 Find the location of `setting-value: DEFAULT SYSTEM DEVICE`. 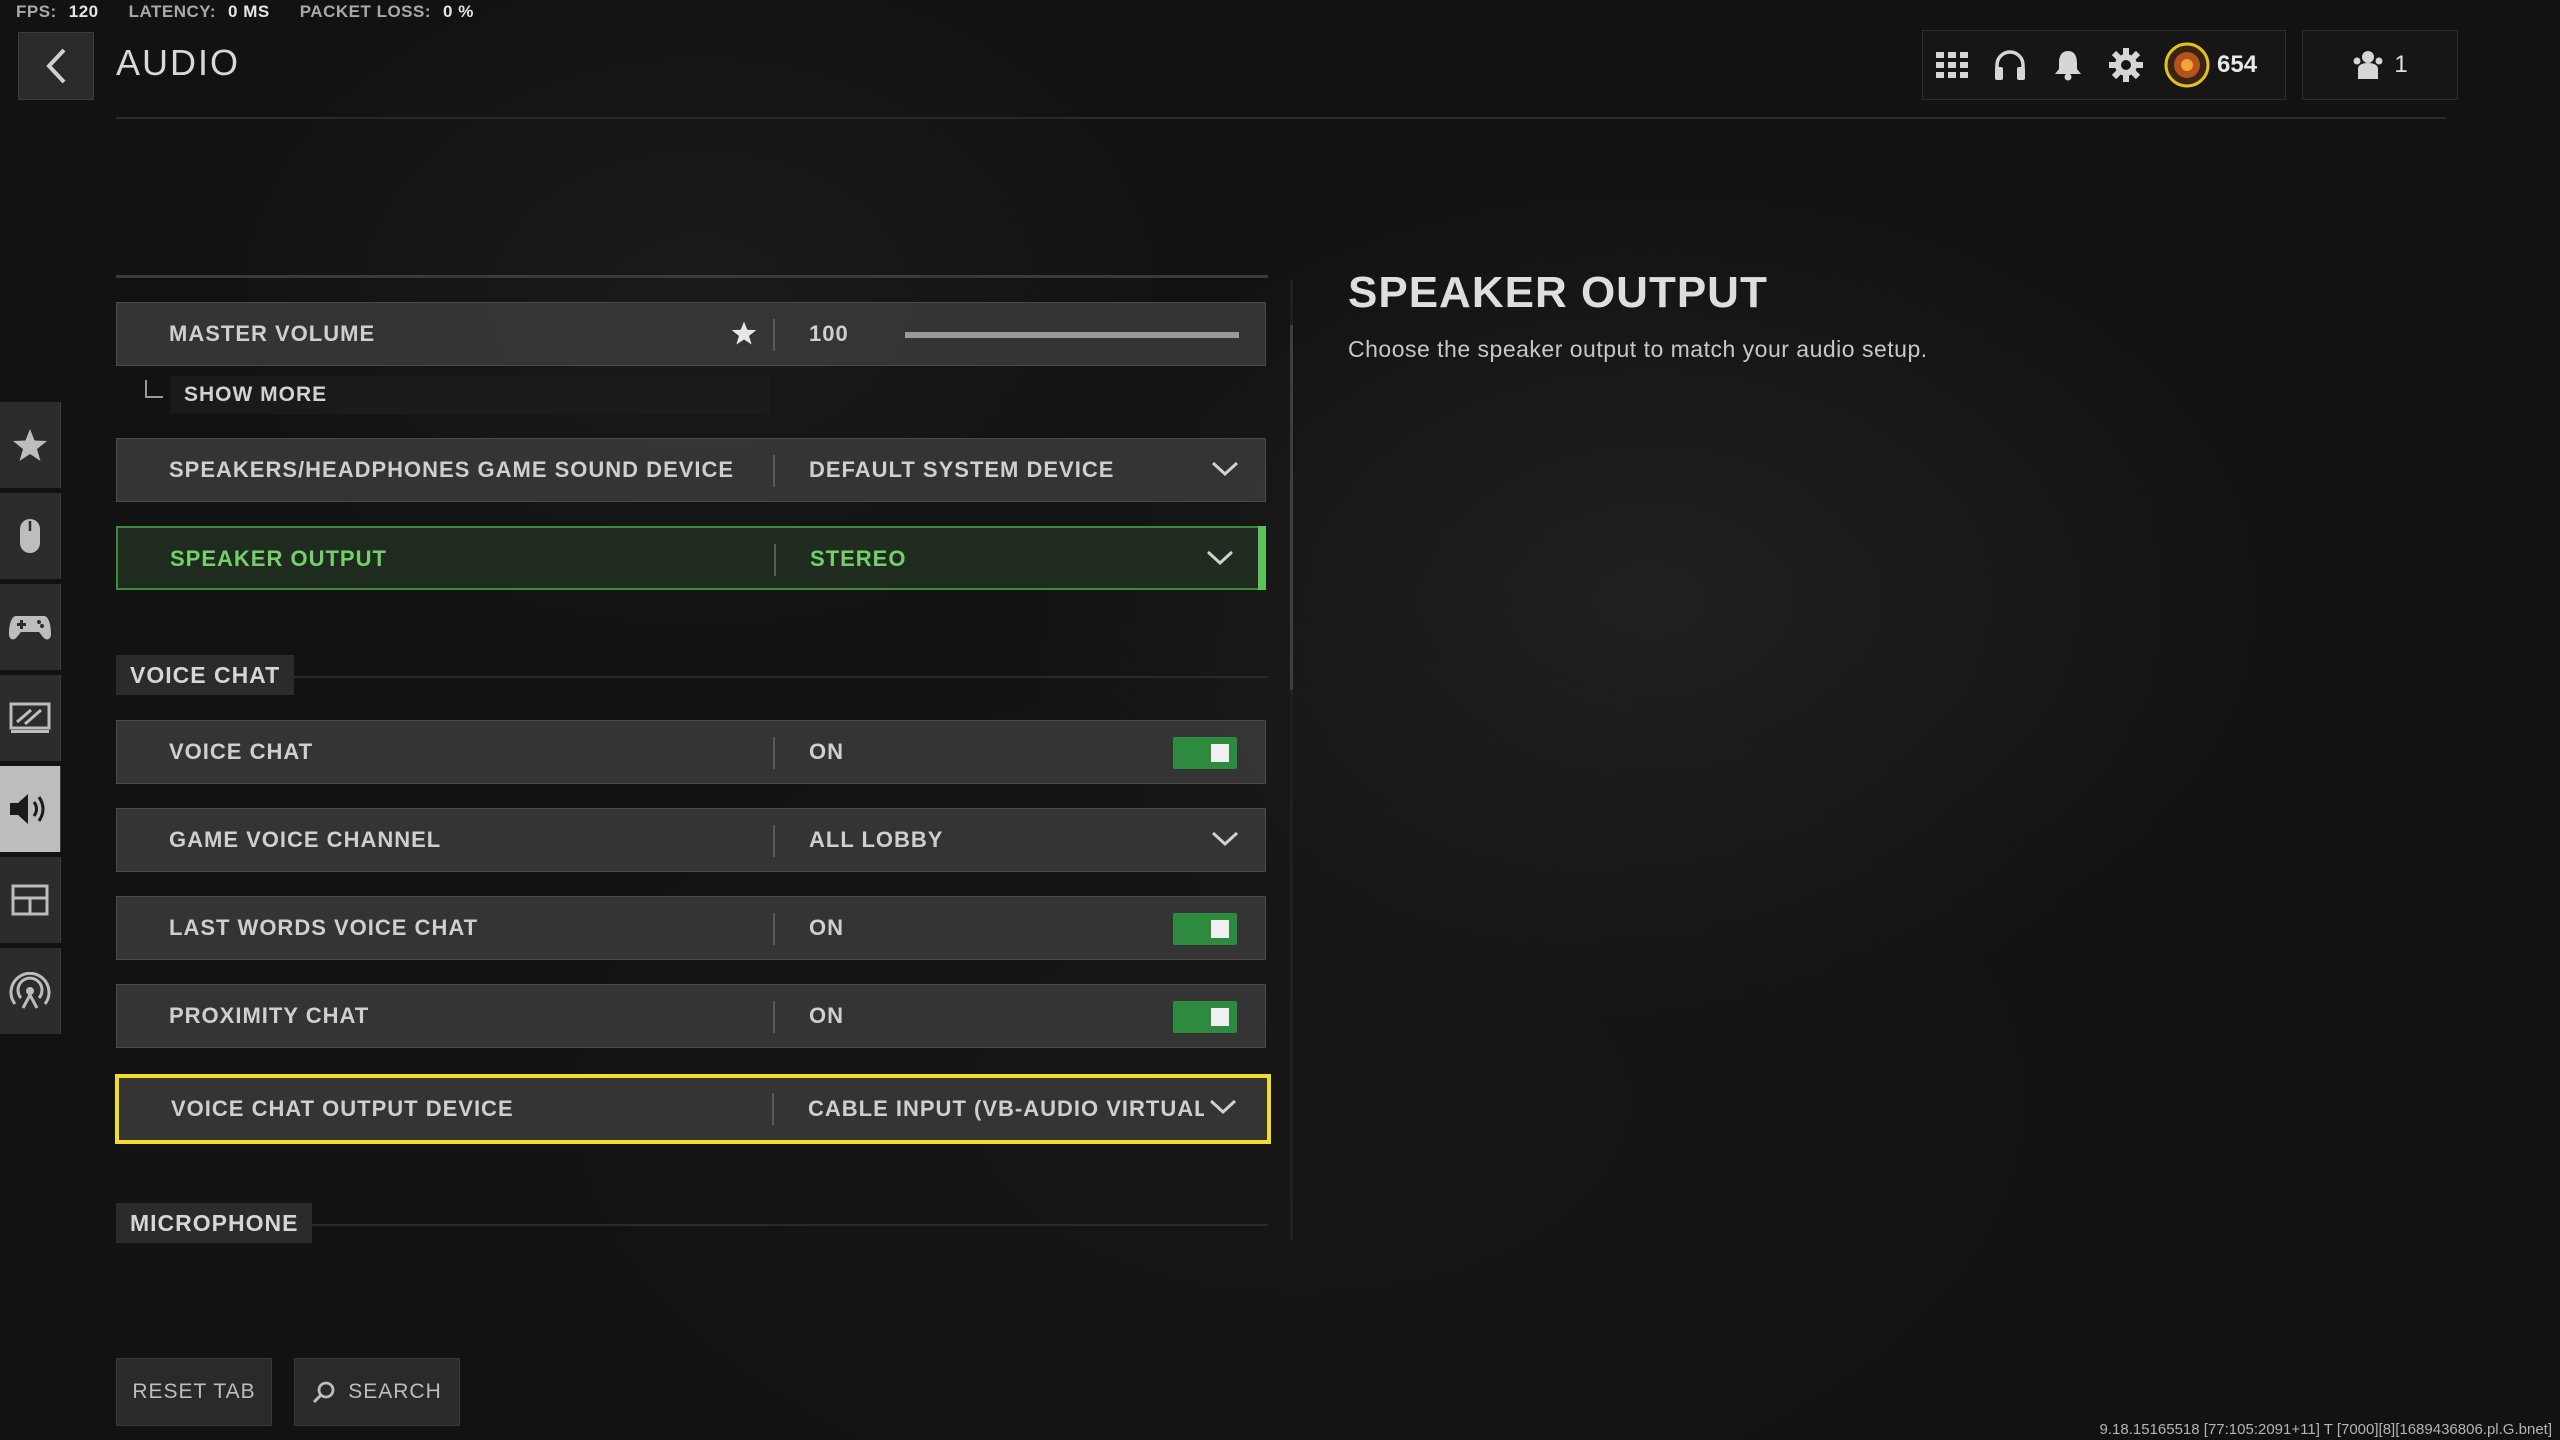

setting-value: DEFAULT SYSTEM DEVICE is located at coordinates (962, 469).